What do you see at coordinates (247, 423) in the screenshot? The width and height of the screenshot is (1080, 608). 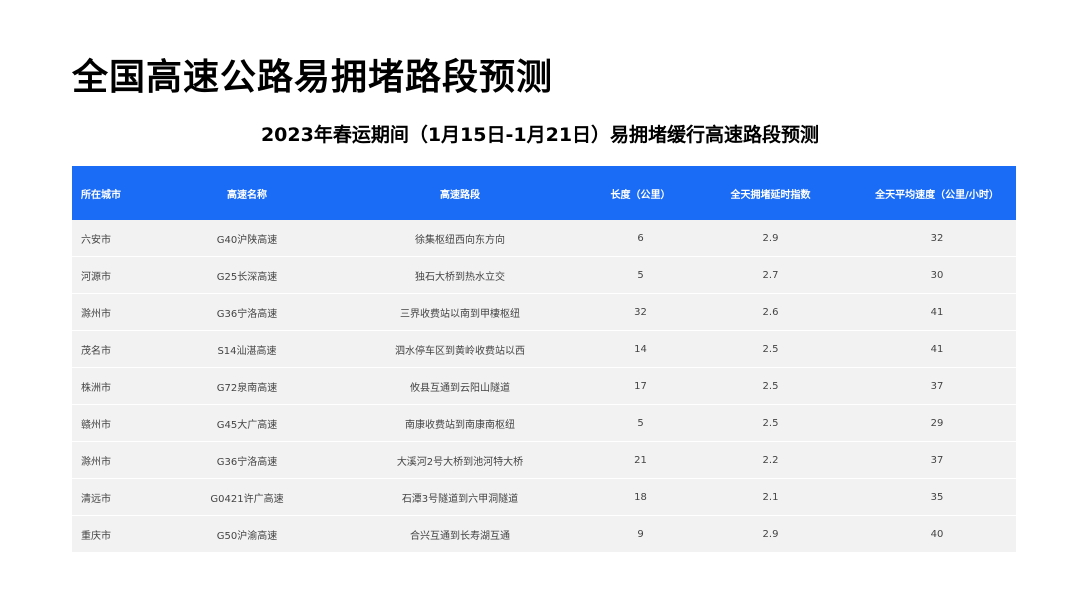 I see `cell-highway-name: G45大广高速` at bounding box center [247, 423].